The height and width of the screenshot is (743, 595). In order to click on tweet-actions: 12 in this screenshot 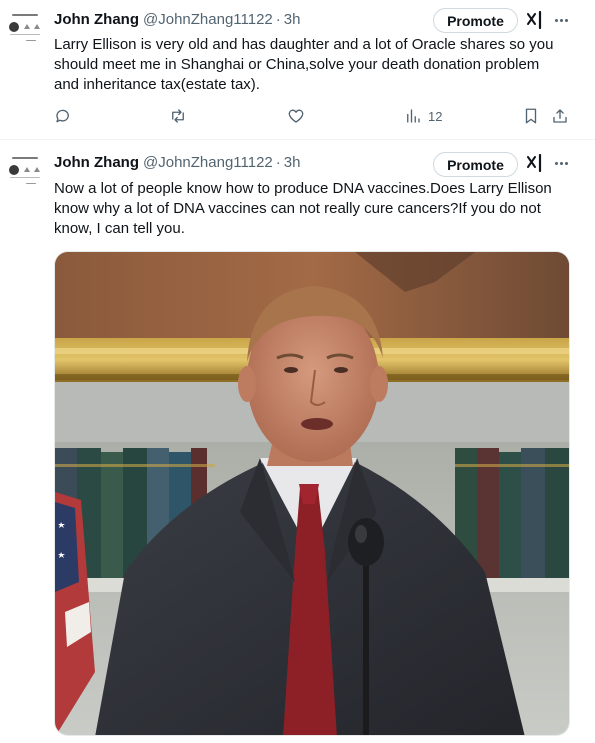, I will do `click(314, 116)`.